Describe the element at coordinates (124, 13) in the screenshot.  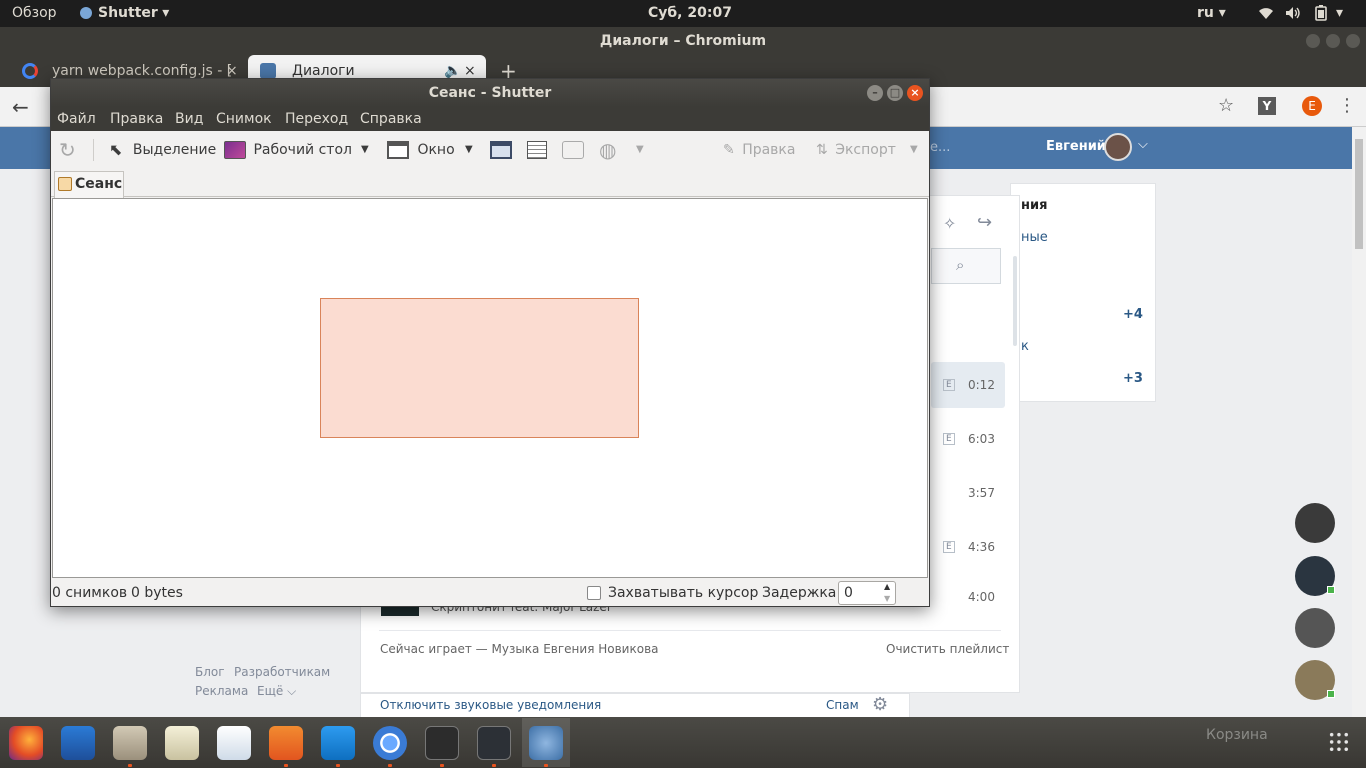
I see `app-menu-button: Shutter ▾` at that location.